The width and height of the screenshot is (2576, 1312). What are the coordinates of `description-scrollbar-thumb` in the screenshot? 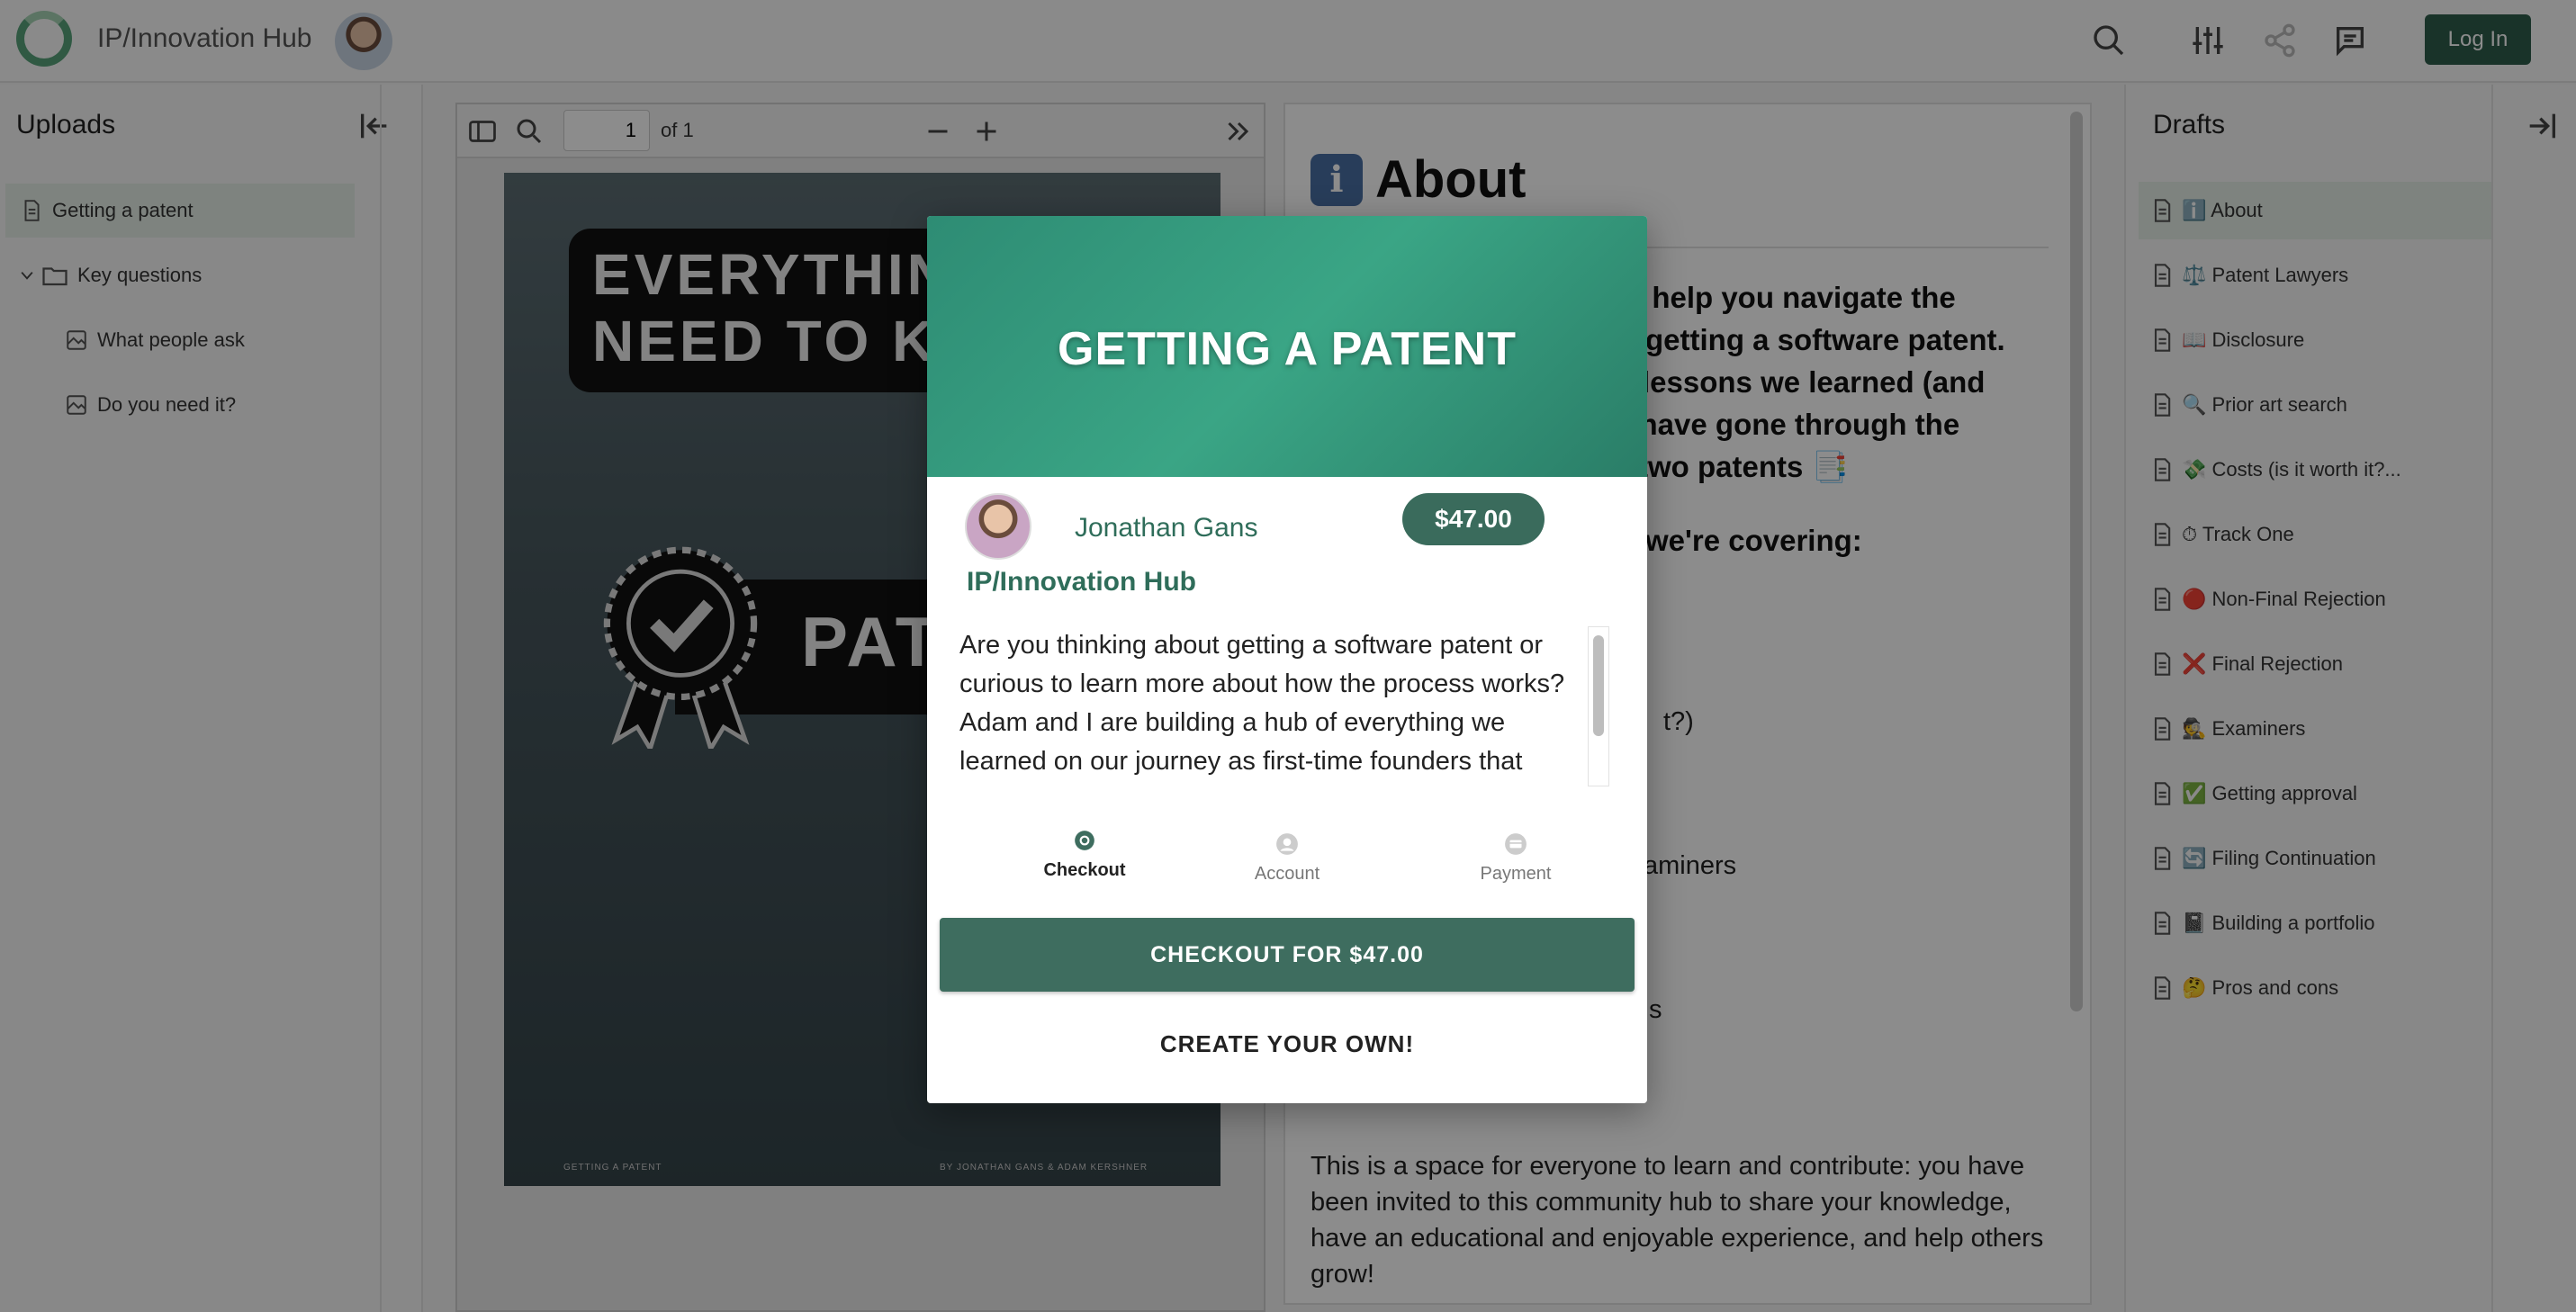 It's located at (1598, 686).